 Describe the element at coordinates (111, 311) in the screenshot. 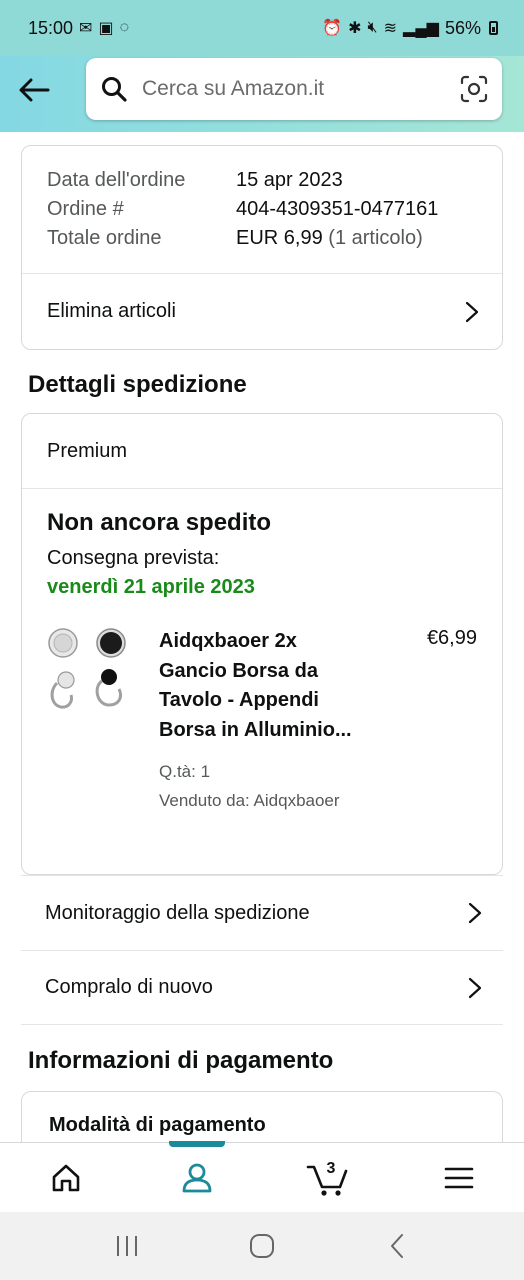

I see `delete-items-label: Elimina articoli` at that location.